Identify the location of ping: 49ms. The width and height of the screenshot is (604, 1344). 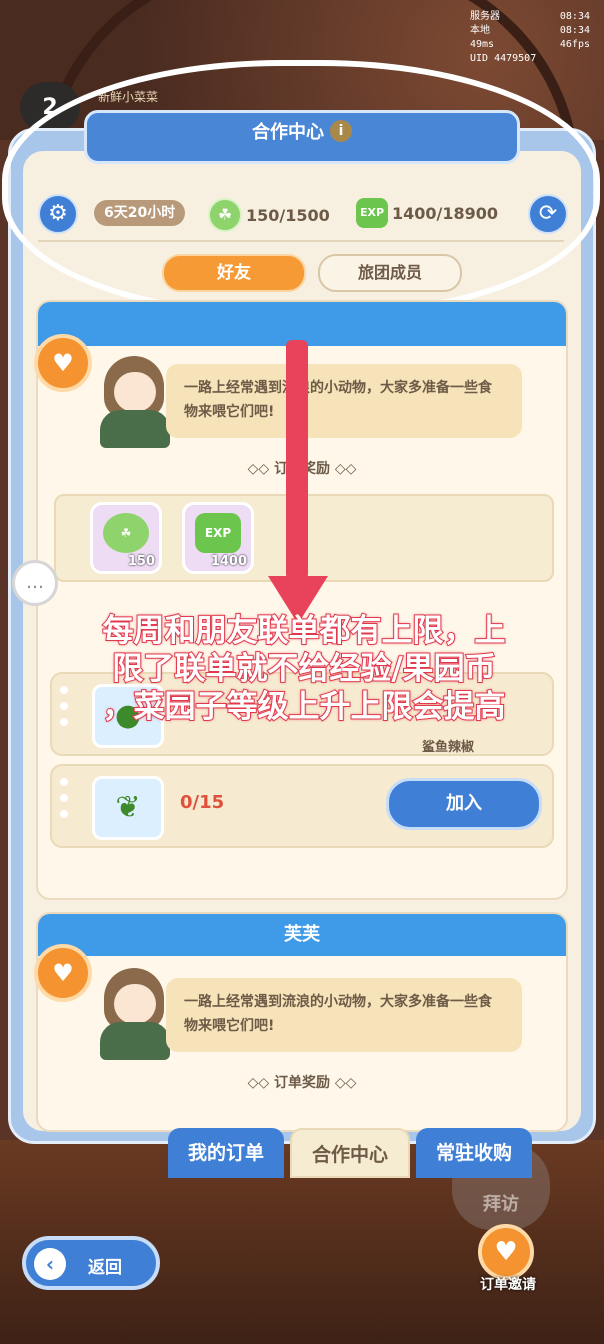
(482, 44).